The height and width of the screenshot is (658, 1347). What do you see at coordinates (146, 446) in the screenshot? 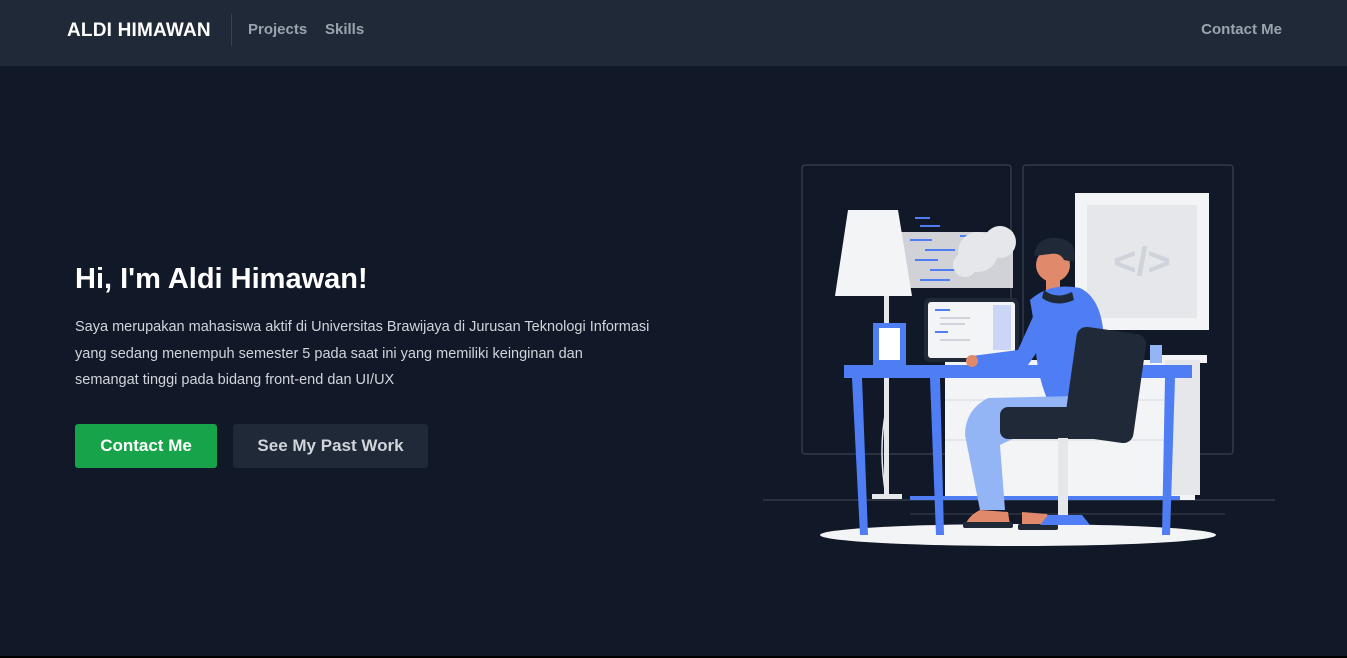
I see `contact-me-button: Contact Me` at bounding box center [146, 446].